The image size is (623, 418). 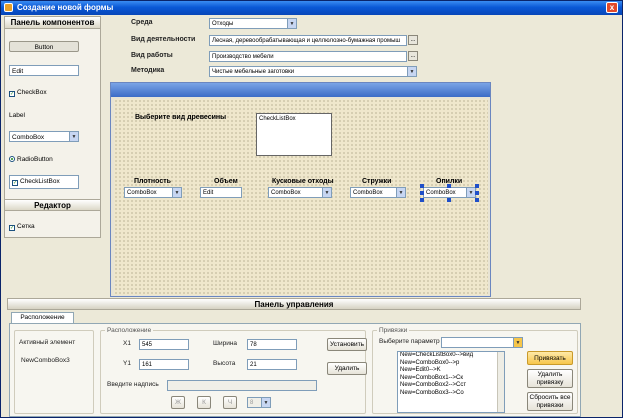 What do you see at coordinates (28, 137) in the screenshot?
I see `palette-combobox-label: ComboBox` at bounding box center [28, 137].